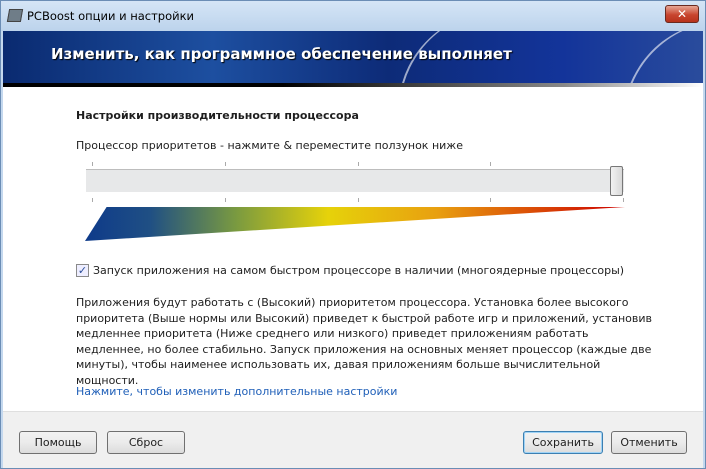 The height and width of the screenshot is (469, 706). I want to click on save-button: Сохранить, so click(563, 442).